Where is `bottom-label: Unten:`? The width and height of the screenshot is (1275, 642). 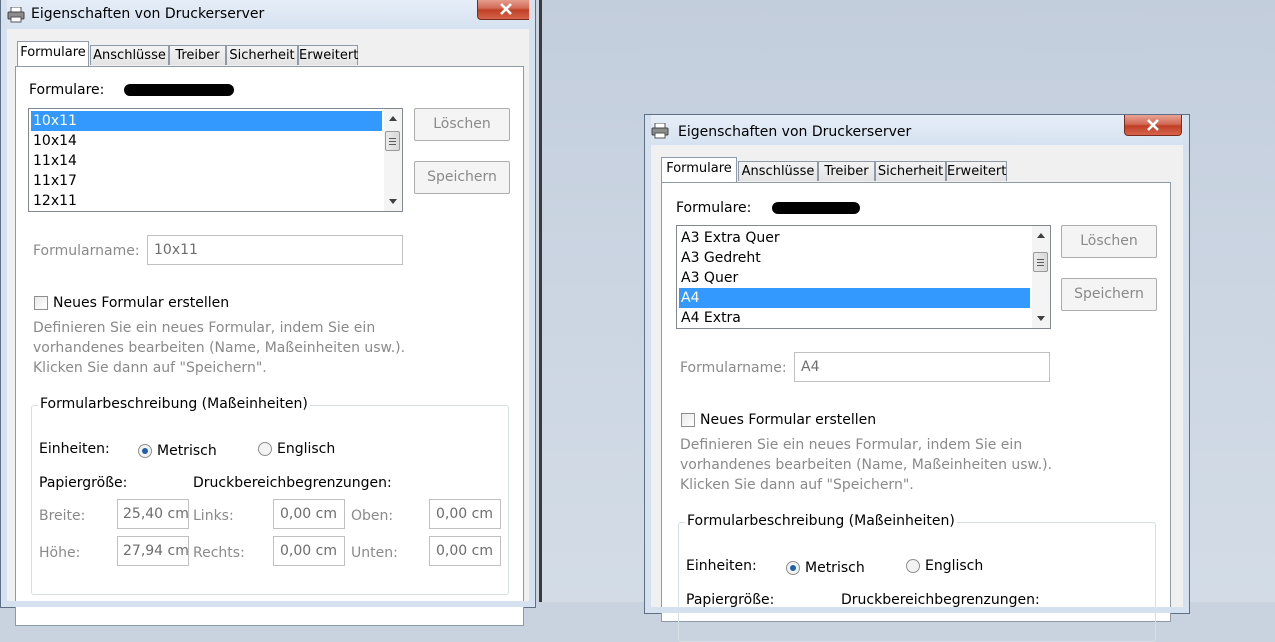 bottom-label: Unten: is located at coordinates (374, 553).